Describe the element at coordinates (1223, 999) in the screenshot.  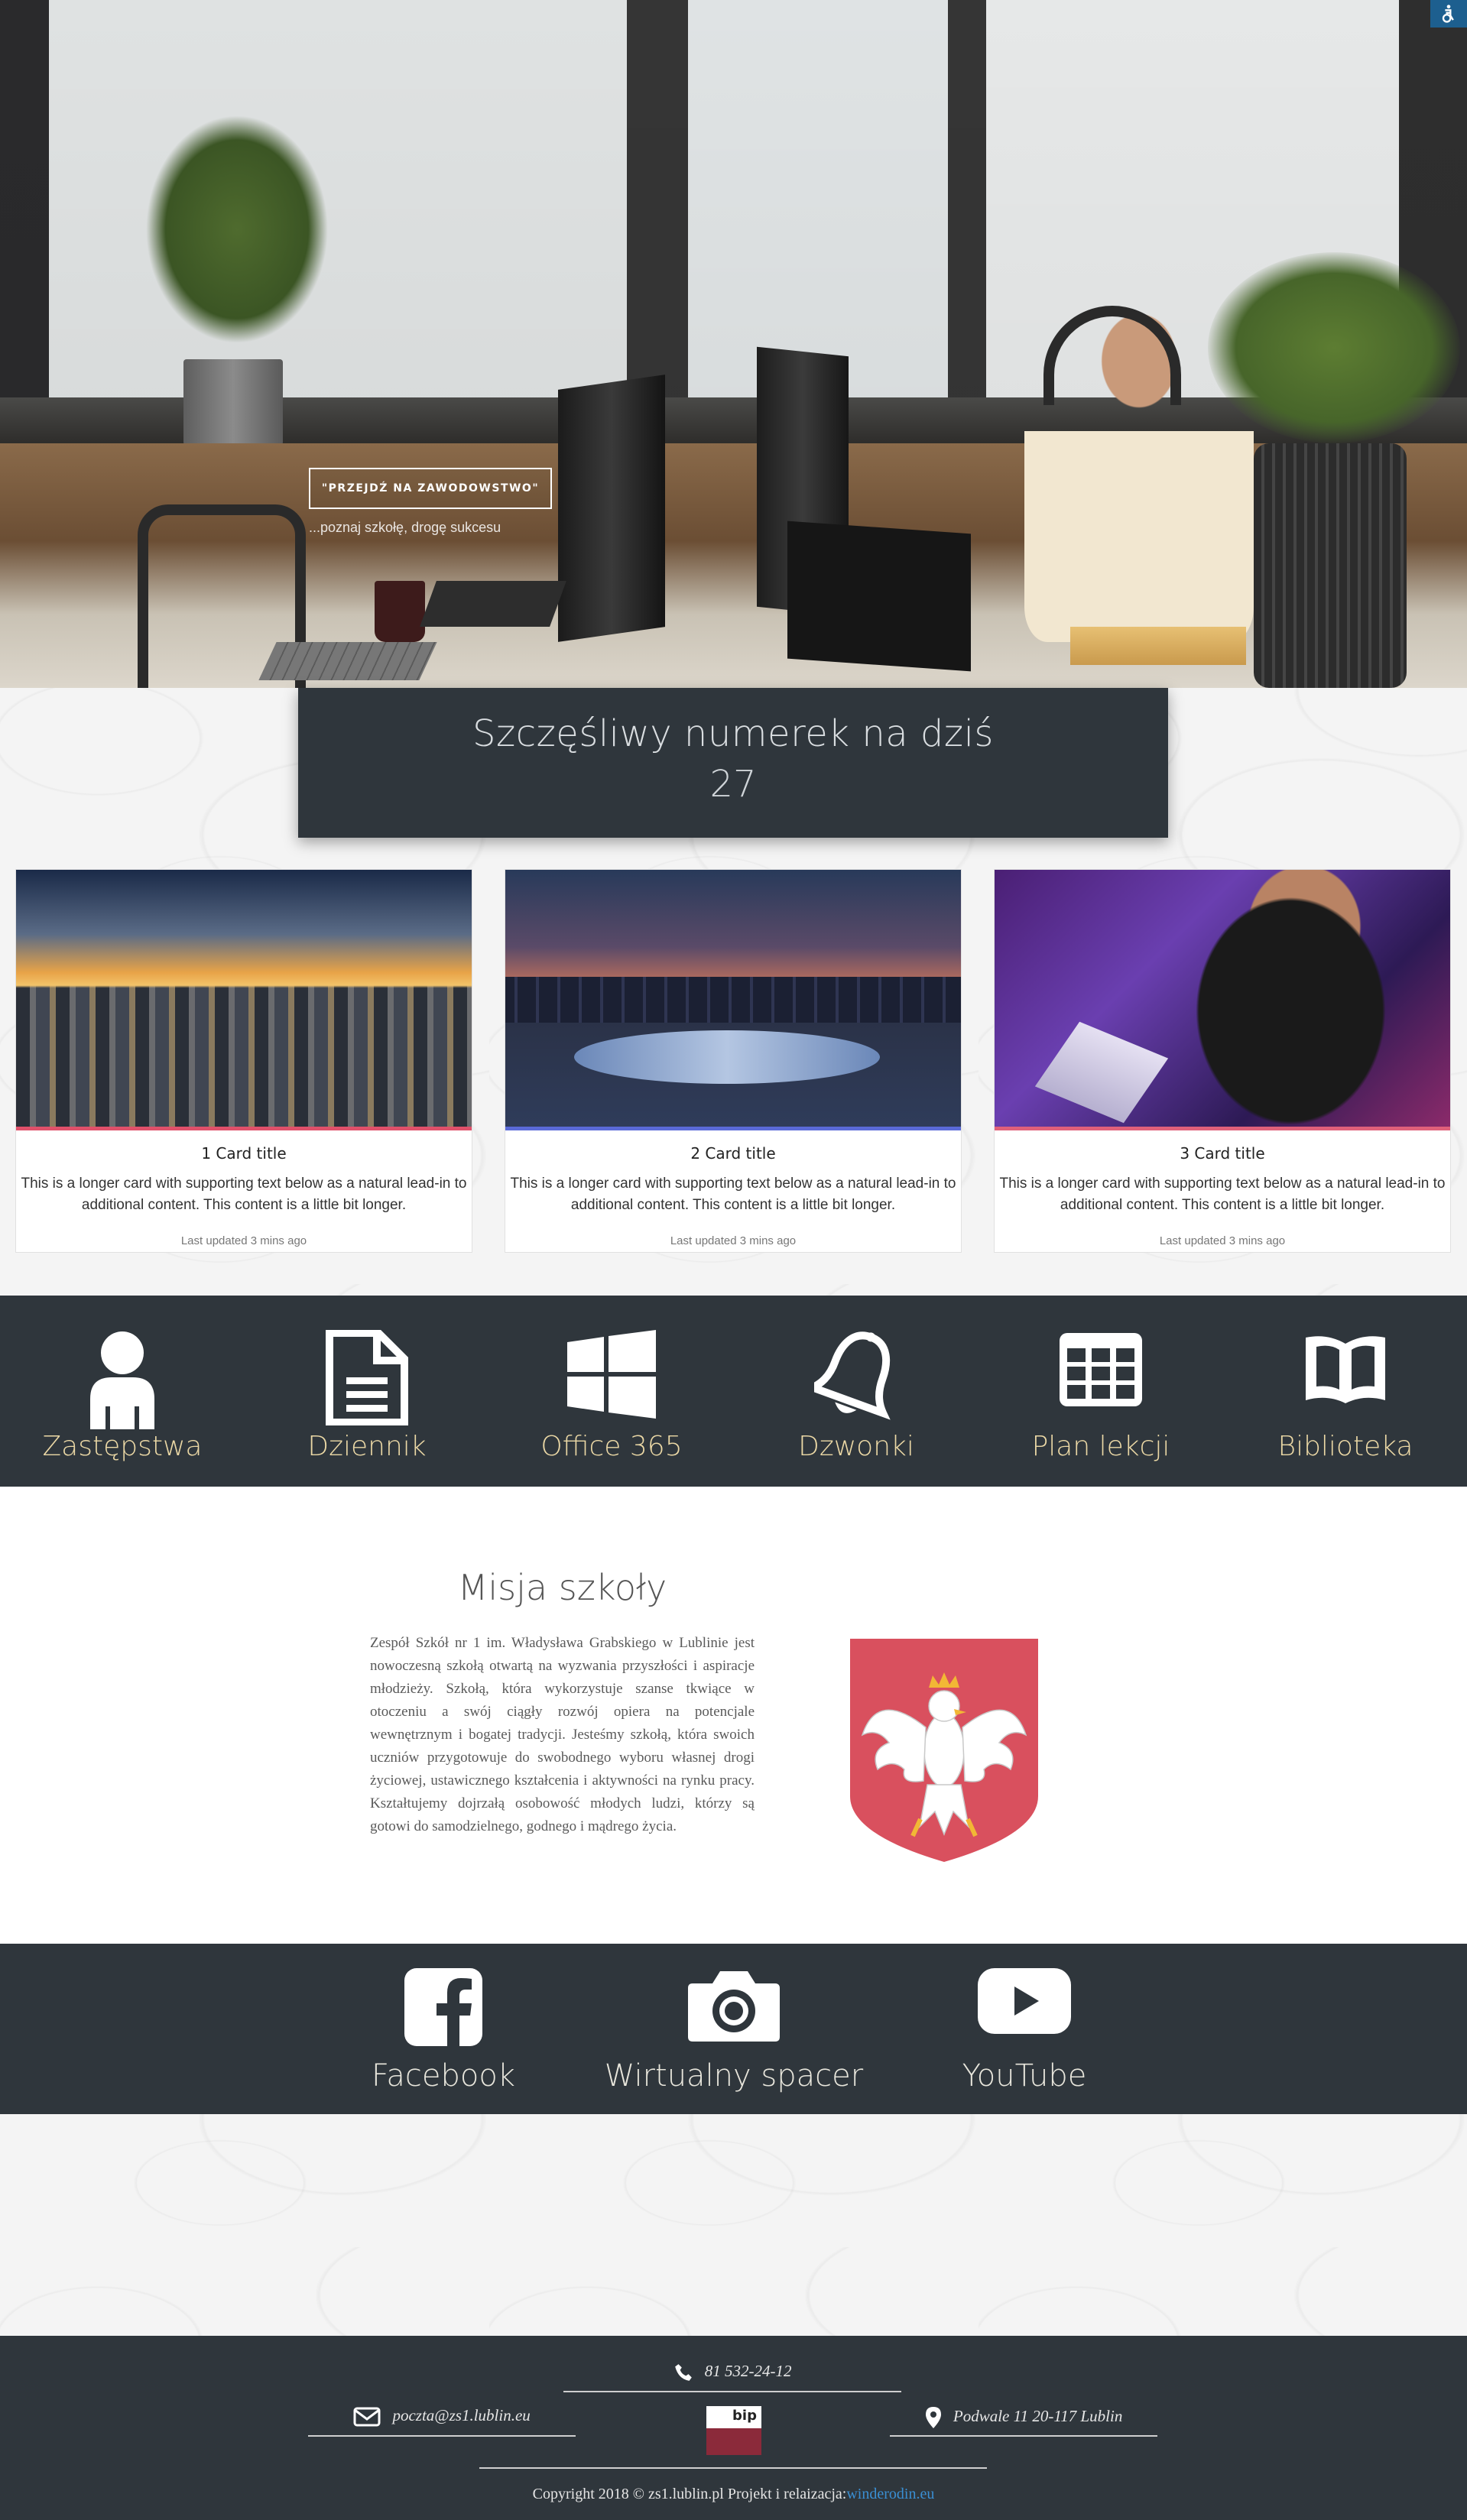
I see `card-image-hackathon` at that location.